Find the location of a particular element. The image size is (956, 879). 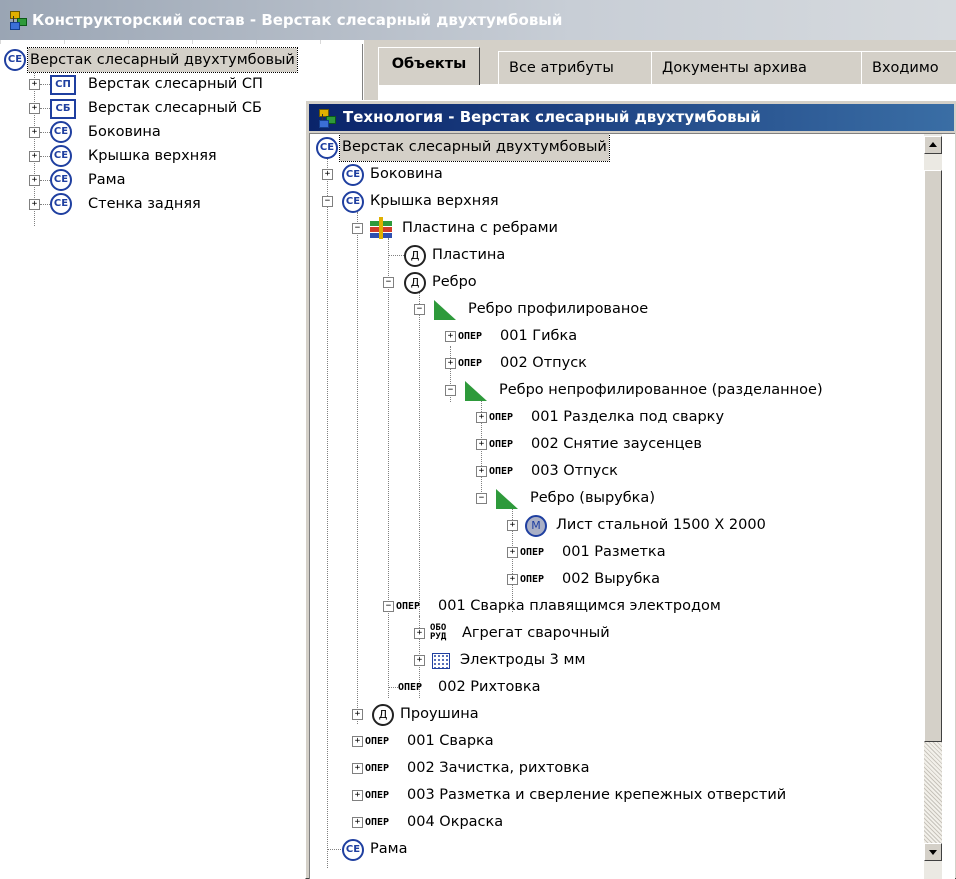

tree-node-label: Электроды 3 мм is located at coordinates (523, 660).